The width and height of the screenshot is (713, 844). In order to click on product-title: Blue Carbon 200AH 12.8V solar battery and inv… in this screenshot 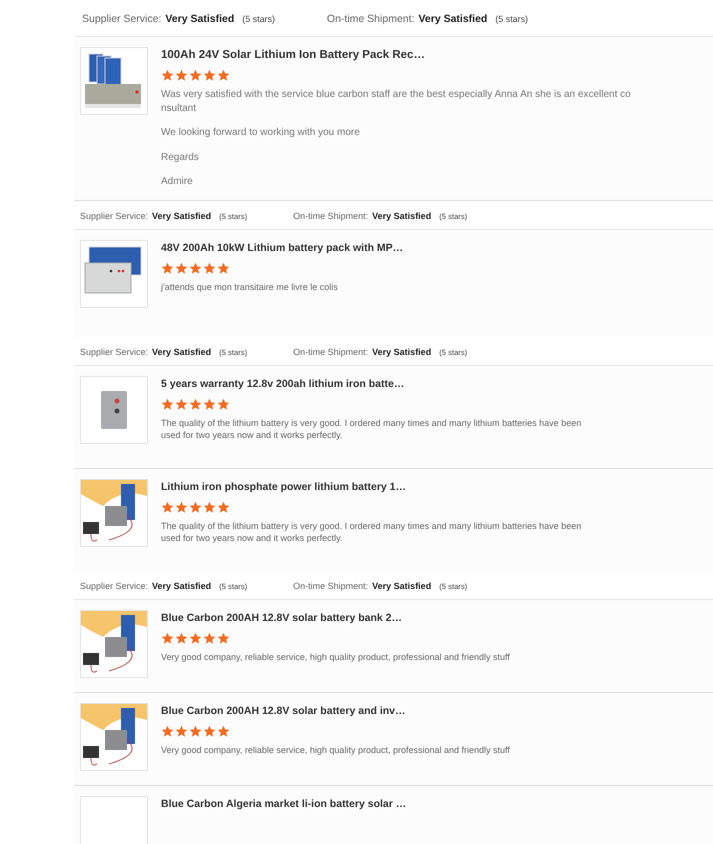, I will do `click(402, 710)`.